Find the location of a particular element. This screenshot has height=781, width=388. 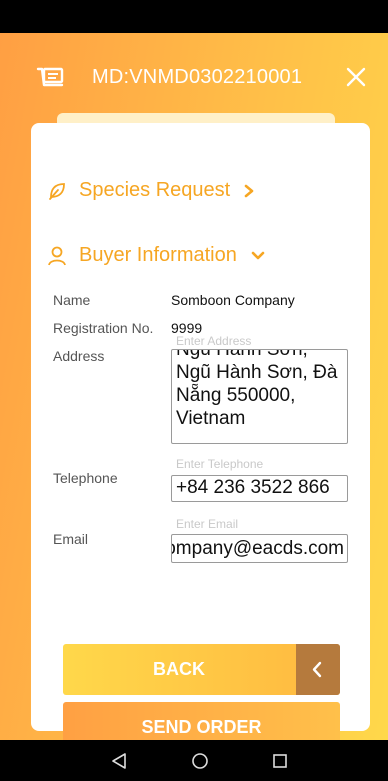

telephone-placeholder: Enter Telephone is located at coordinates (220, 464).